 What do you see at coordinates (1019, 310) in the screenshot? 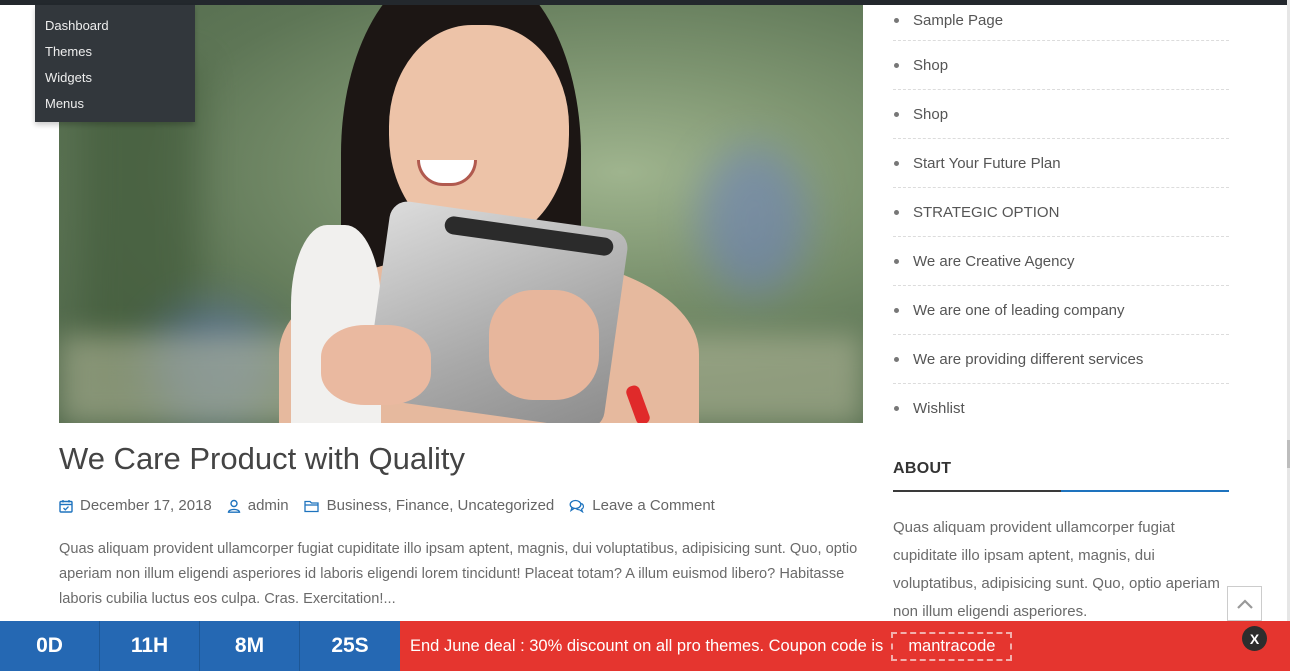
I see `sidebar-page-label: We are one of leading company` at bounding box center [1019, 310].